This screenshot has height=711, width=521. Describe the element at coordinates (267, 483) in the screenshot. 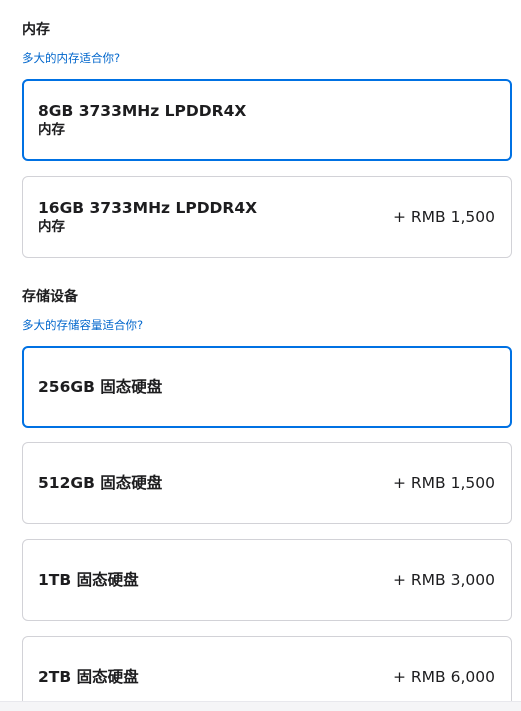

I see `storage-option-512gb: 512GB 固态硬盘 + RMB 1,500` at that location.